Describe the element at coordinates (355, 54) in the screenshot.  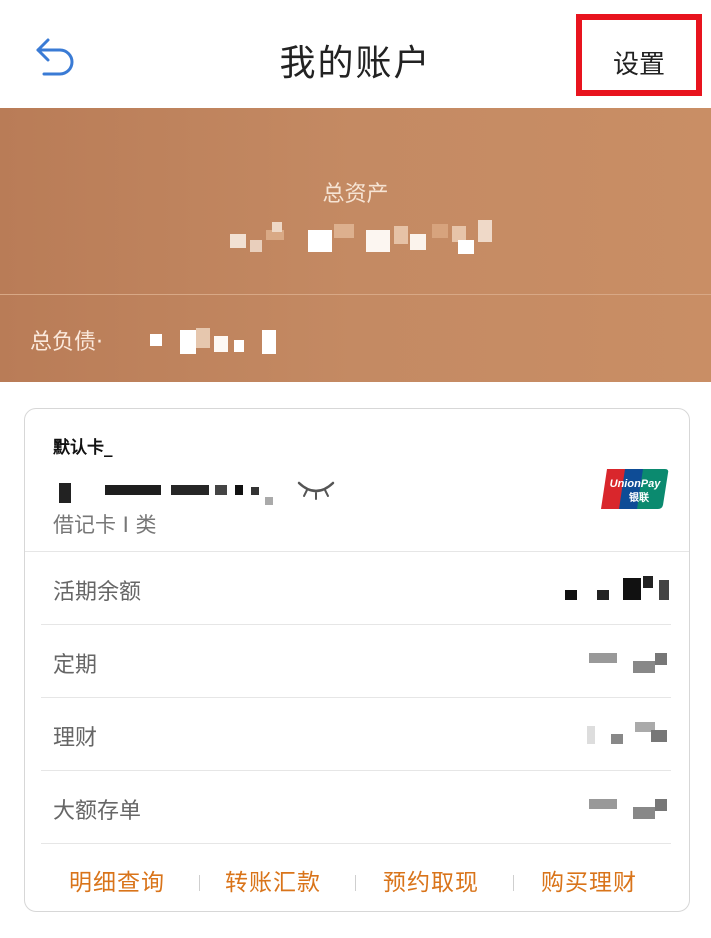
I see `header: 我的账户 设置` at that location.